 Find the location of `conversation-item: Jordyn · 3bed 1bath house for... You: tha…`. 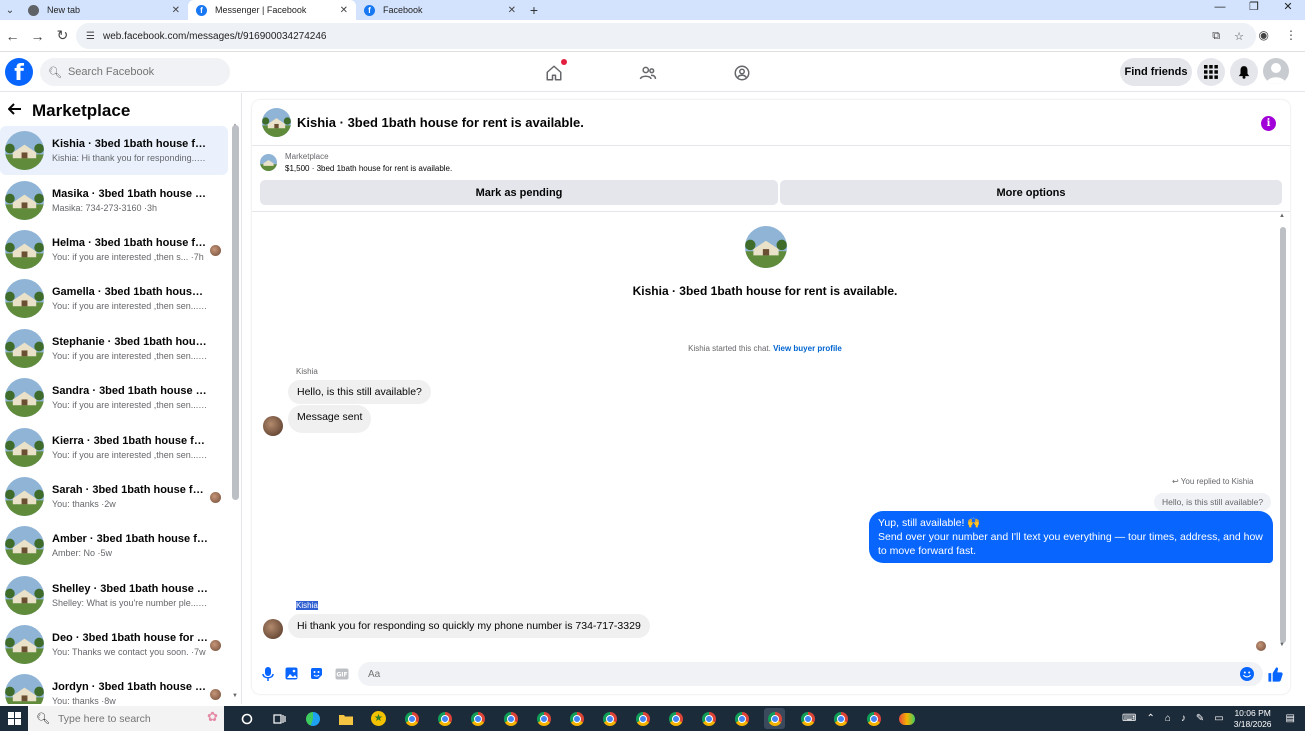

conversation-item: Jordyn · 3bed 1bath house for... You: tha… is located at coordinates (114, 686).